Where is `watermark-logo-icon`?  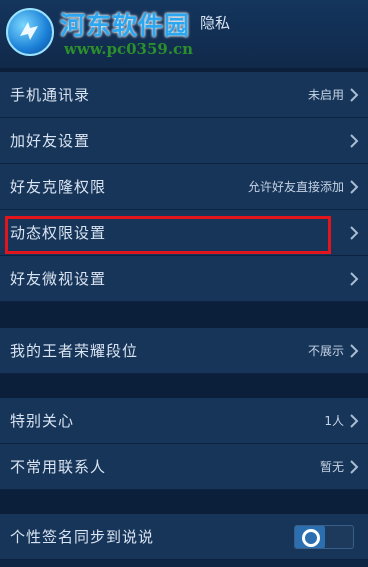 watermark-logo-icon is located at coordinates (30, 32).